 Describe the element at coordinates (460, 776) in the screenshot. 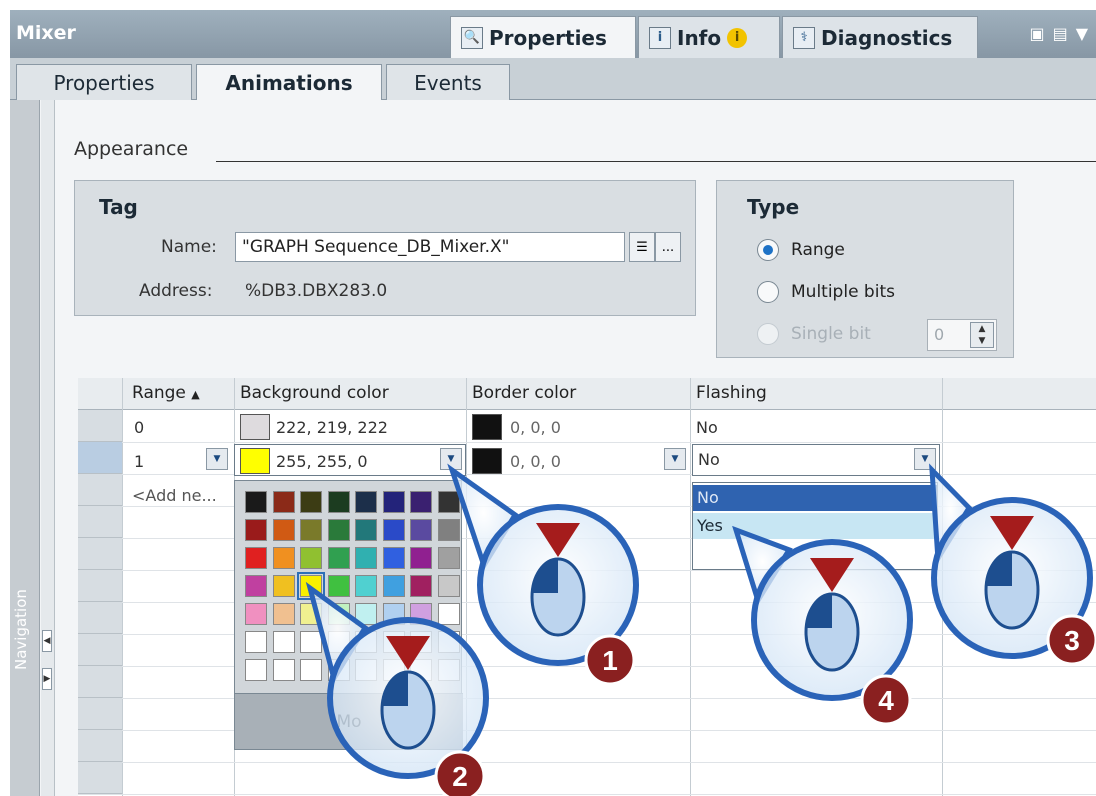

I see `callout-number: 2` at that location.